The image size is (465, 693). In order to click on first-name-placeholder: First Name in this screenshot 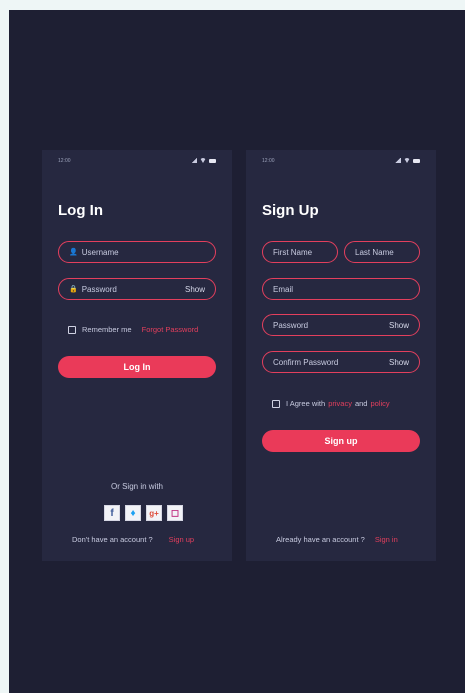, I will do `click(293, 252)`.